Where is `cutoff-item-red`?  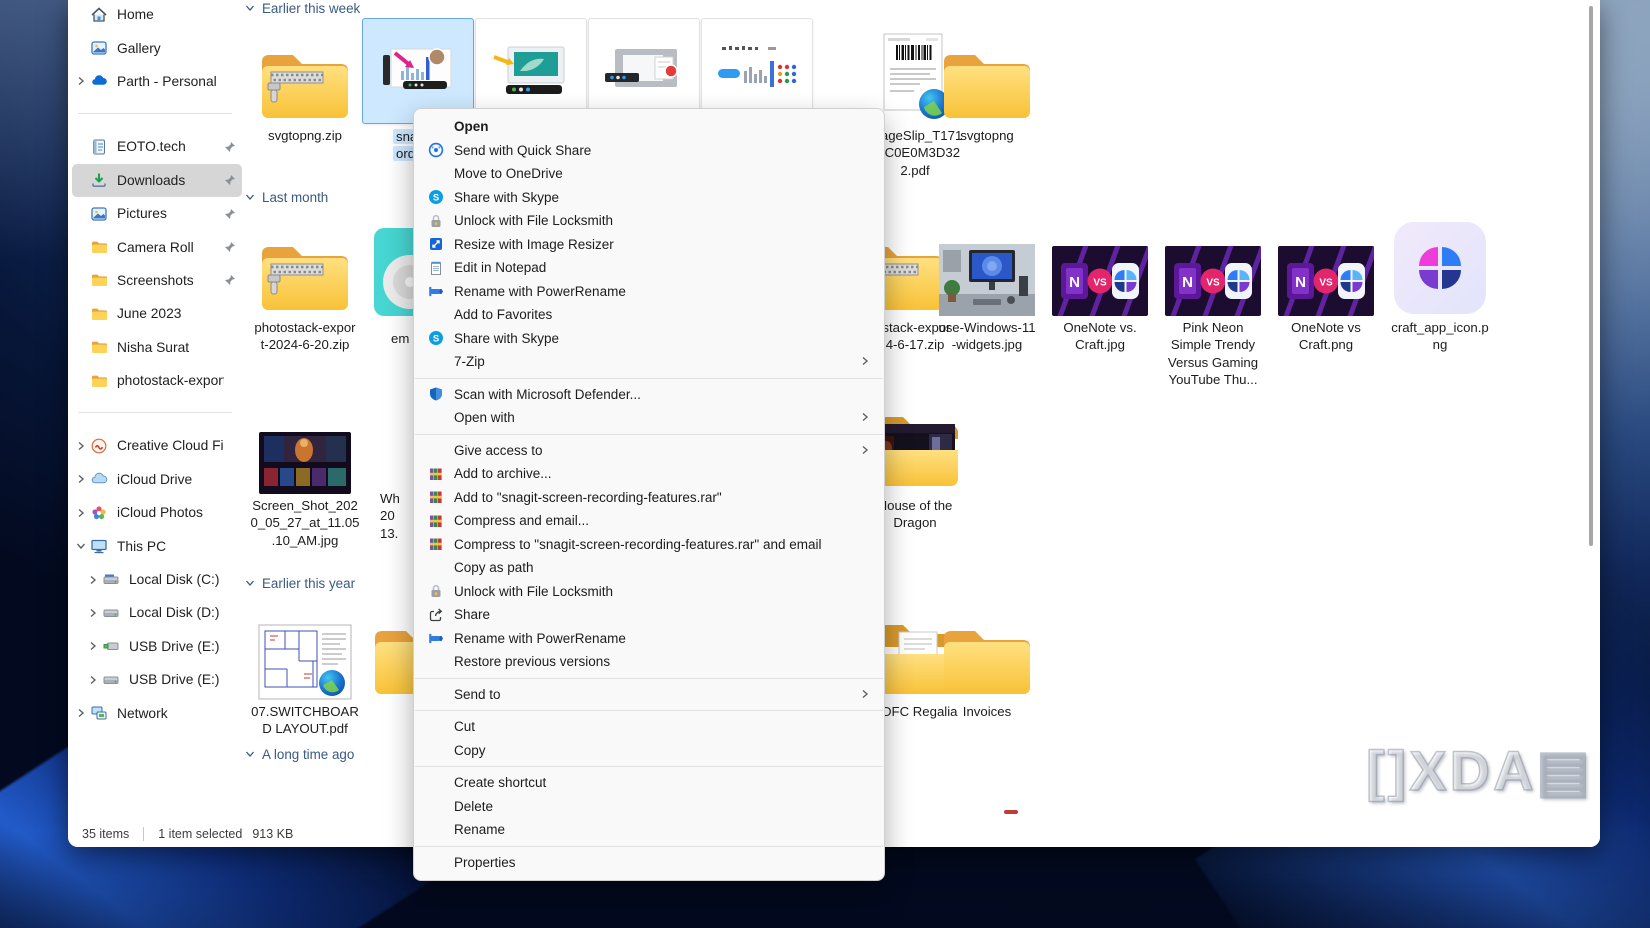
cutoff-item-red is located at coordinates (1011, 812).